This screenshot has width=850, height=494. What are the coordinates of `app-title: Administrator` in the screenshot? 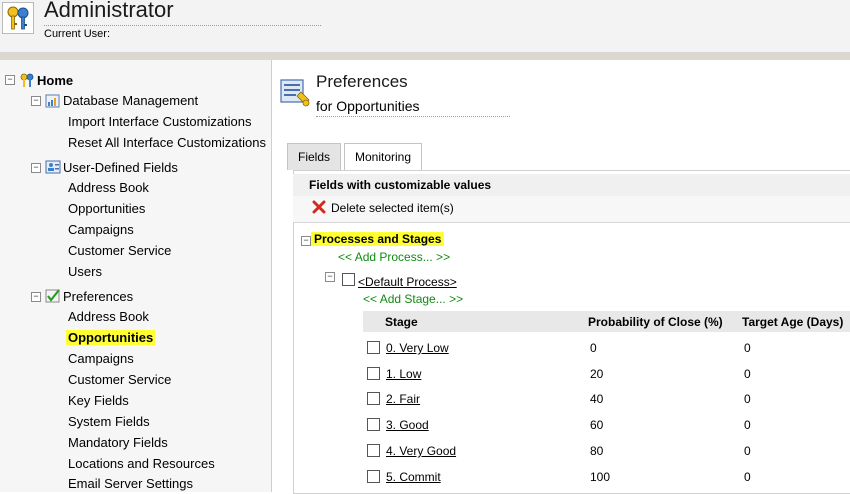 It's located at (109, 11).